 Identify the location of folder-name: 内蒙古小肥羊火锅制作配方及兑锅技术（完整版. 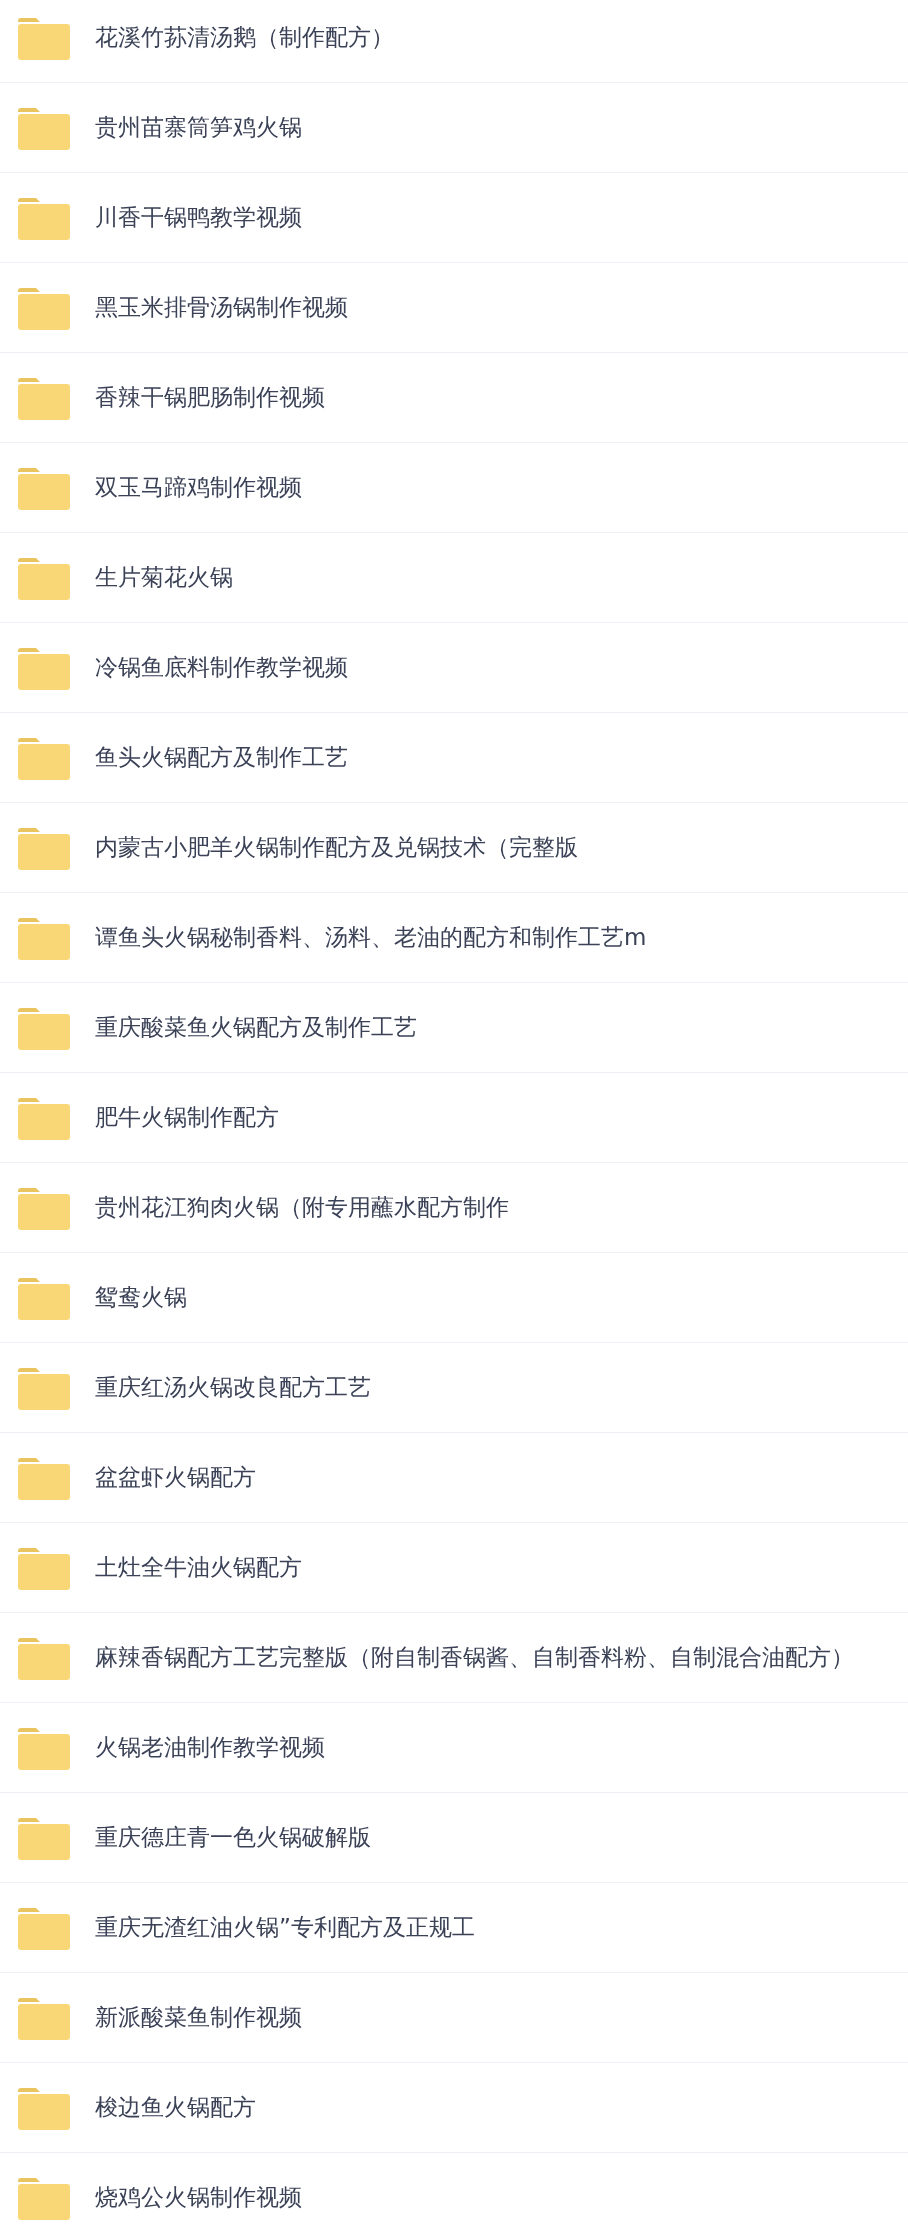
(336, 847).